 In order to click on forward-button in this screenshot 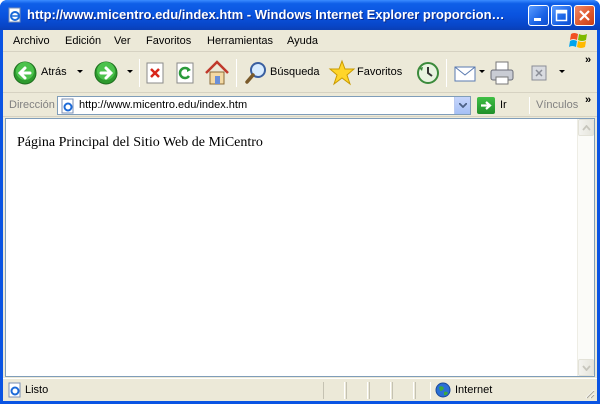, I will do `click(106, 73)`.